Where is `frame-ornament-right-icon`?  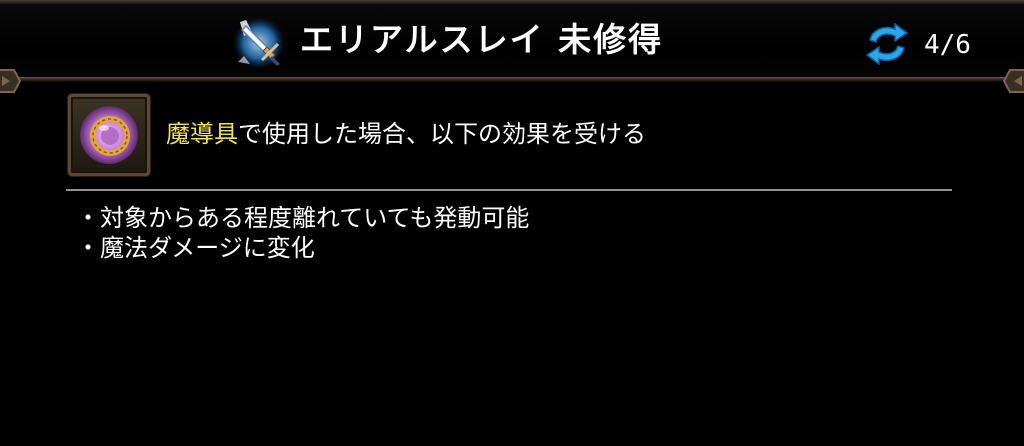
frame-ornament-right-icon is located at coordinates (1013, 81).